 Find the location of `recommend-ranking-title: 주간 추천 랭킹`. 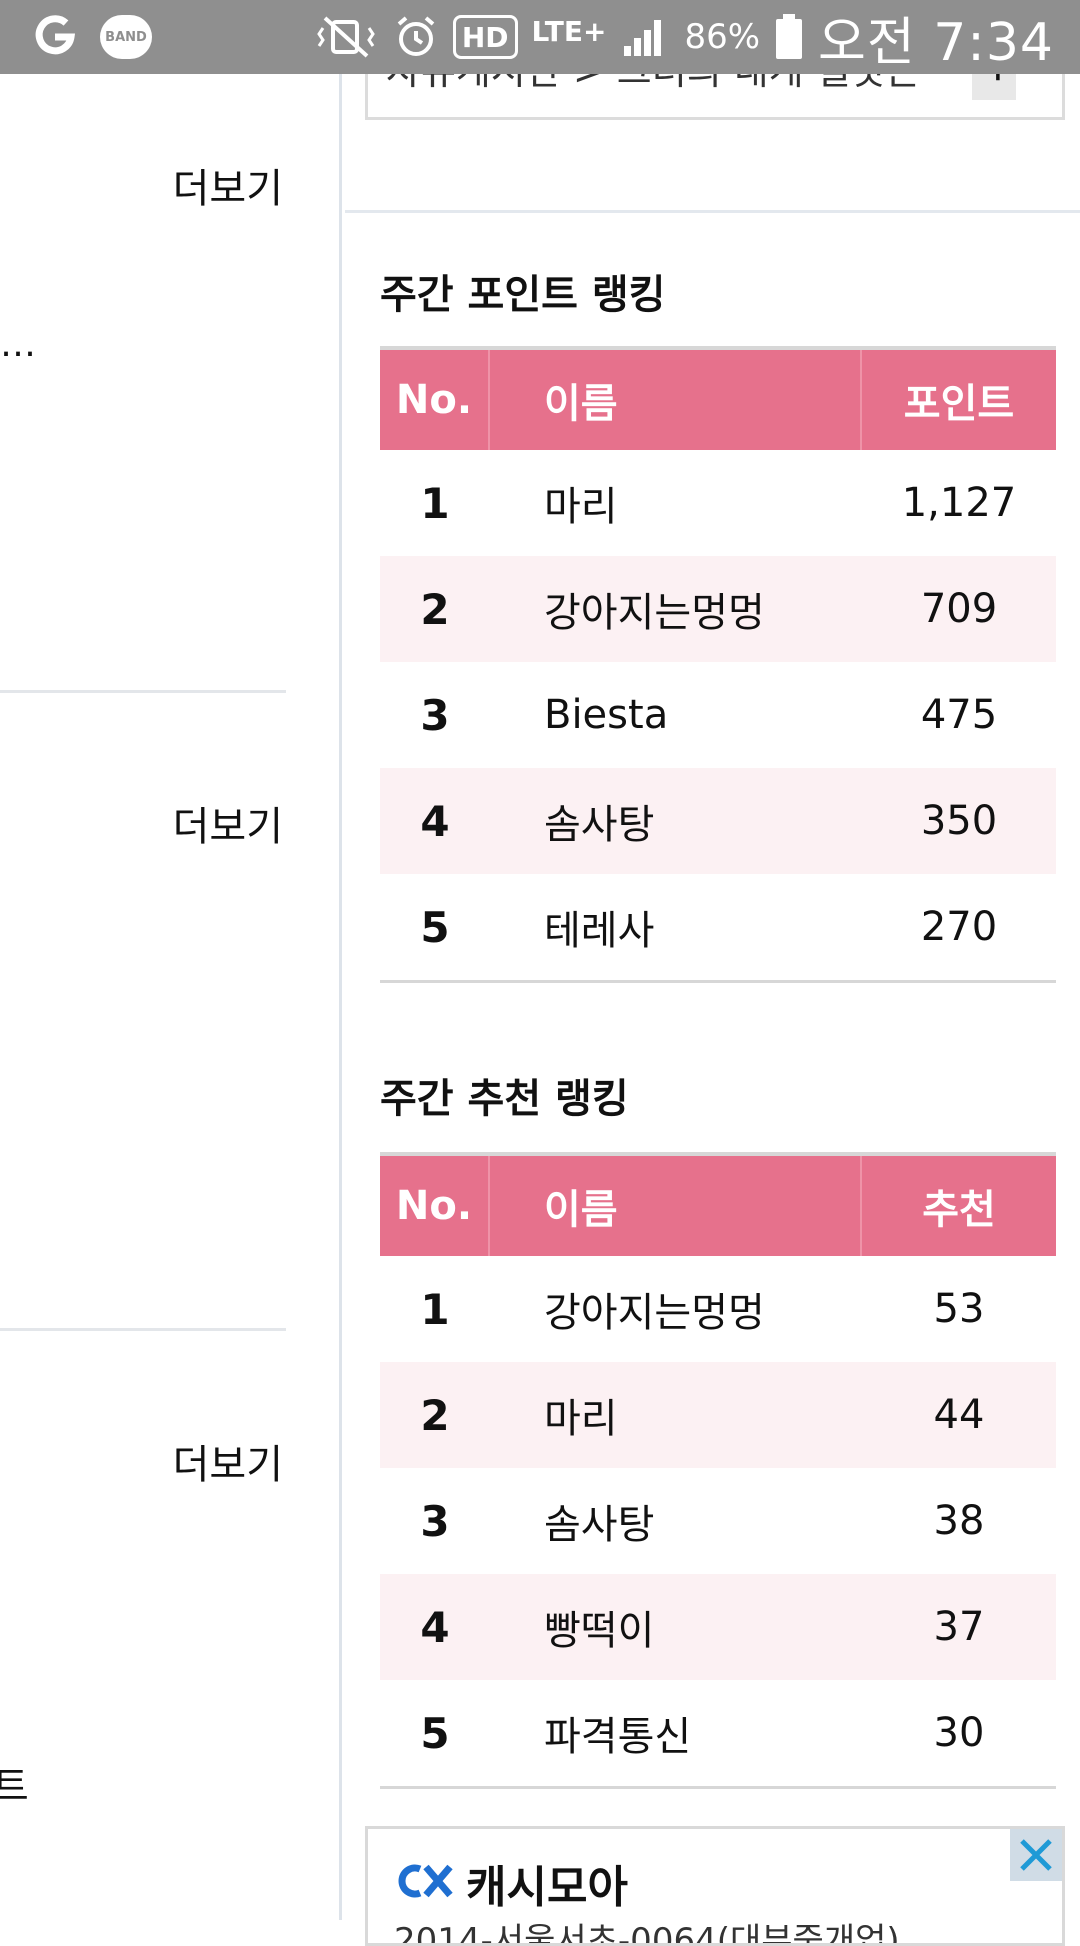

recommend-ranking-title: 주간 추천 랭킹 is located at coordinates (504, 1099).